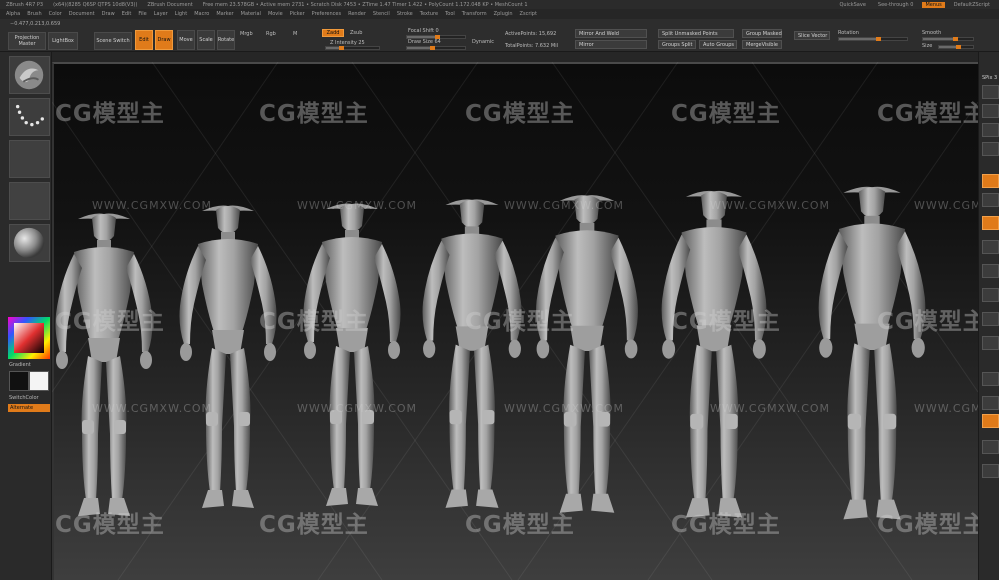 The width and height of the screenshot is (999, 580). What do you see at coordinates (246, 34) in the screenshot?
I see `mrgb-toggle: Mrgb` at bounding box center [246, 34].